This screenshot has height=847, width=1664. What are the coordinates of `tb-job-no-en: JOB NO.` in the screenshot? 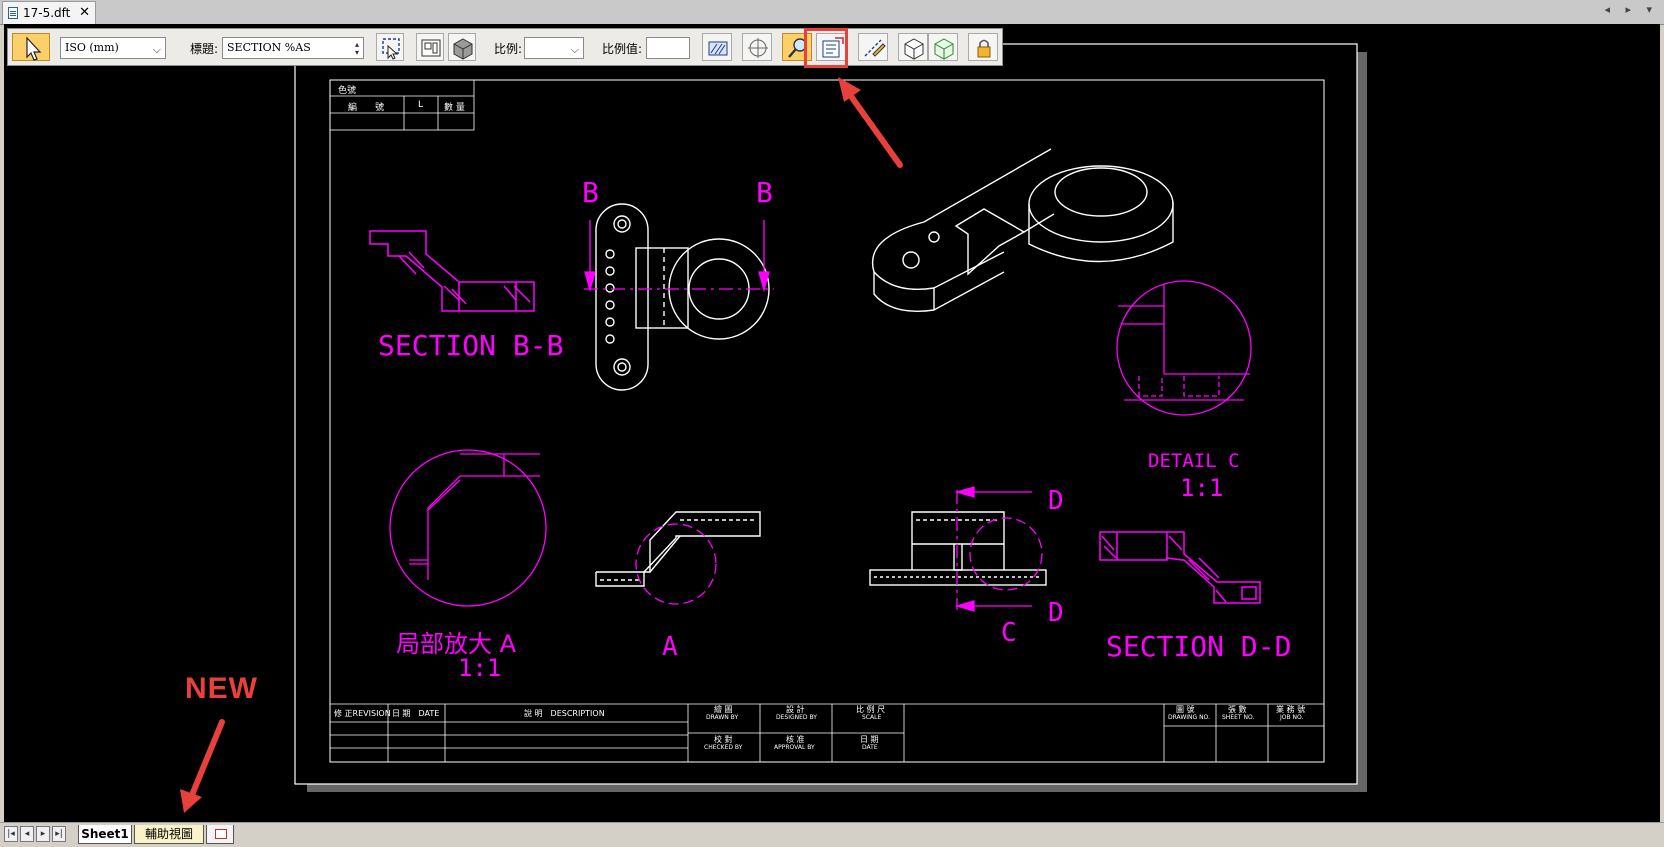 It's located at (1292, 717).